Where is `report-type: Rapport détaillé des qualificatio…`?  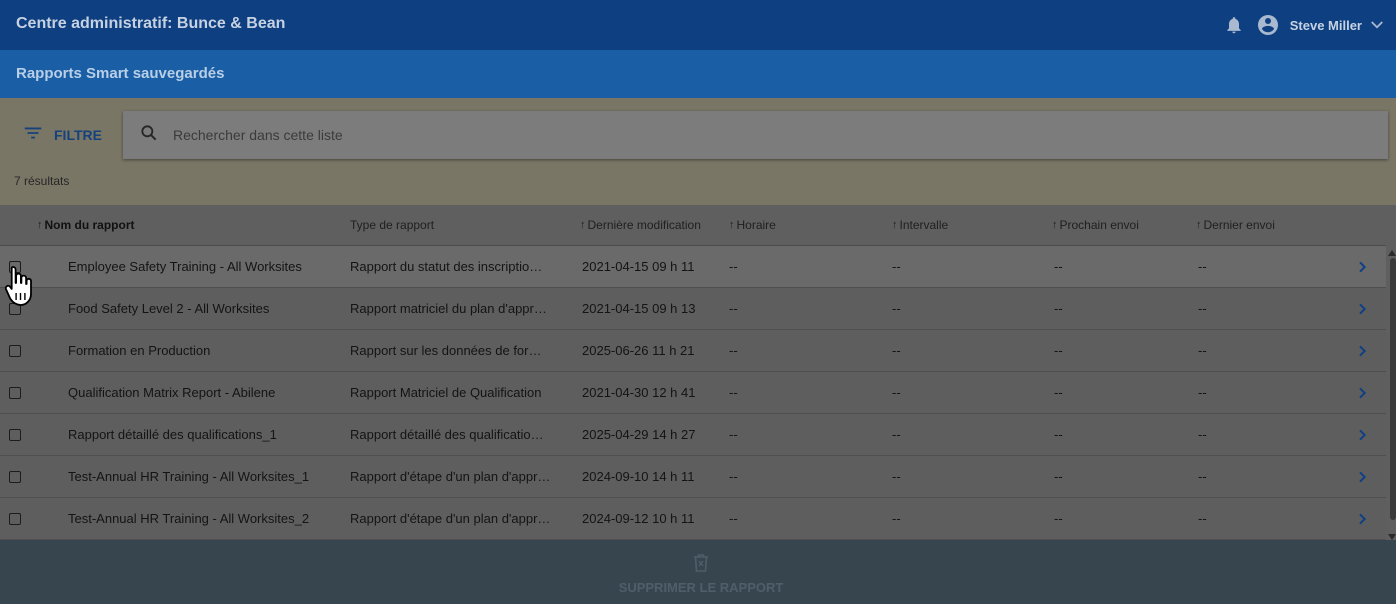
report-type: Rapport détaillé des qualificatio… is located at coordinates (447, 434).